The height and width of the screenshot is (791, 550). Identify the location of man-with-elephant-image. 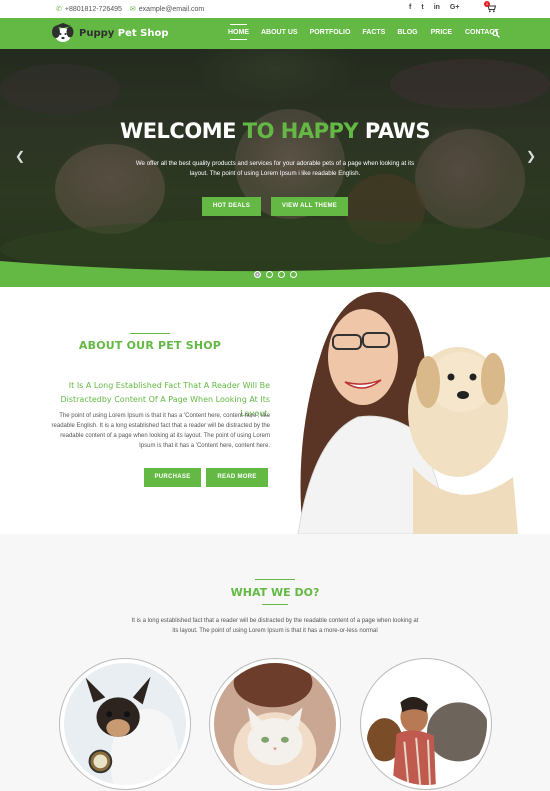
(427, 724).